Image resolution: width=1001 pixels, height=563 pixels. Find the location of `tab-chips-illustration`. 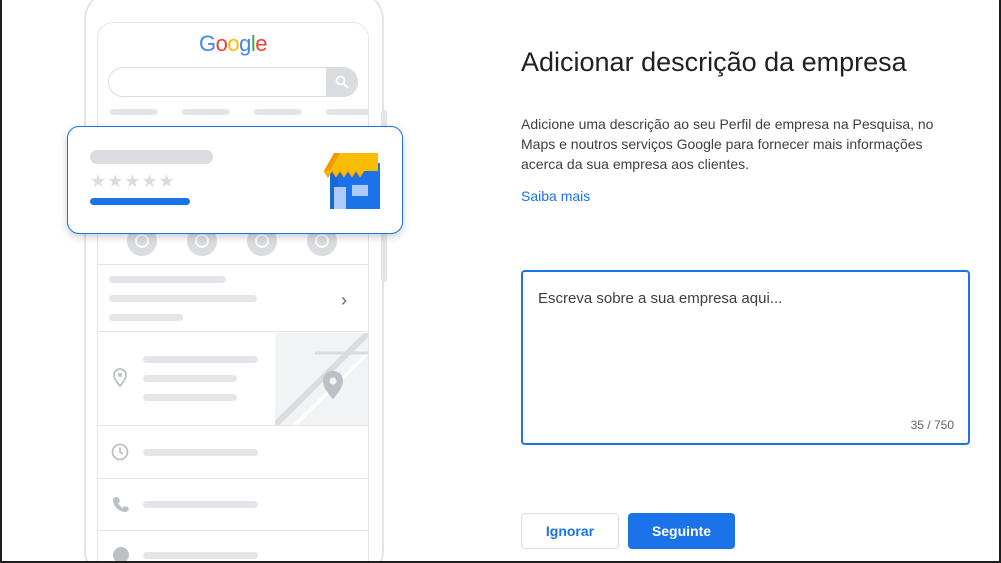

tab-chips-illustration is located at coordinates (238, 112).